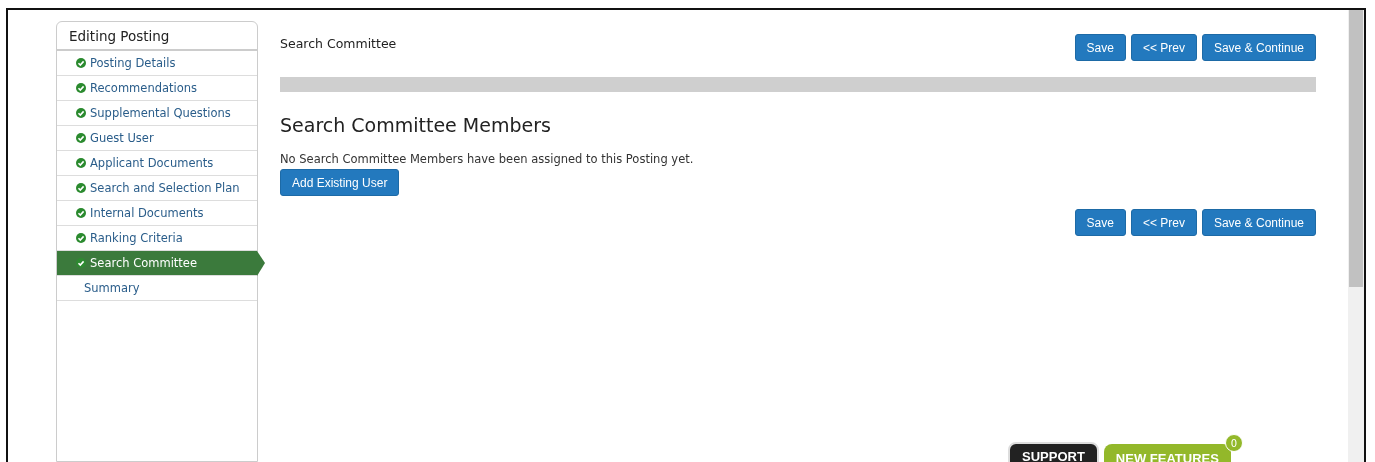 This screenshot has width=1375, height=462. What do you see at coordinates (157, 163) in the screenshot?
I see `sidebar-item: Applicant Documents` at bounding box center [157, 163].